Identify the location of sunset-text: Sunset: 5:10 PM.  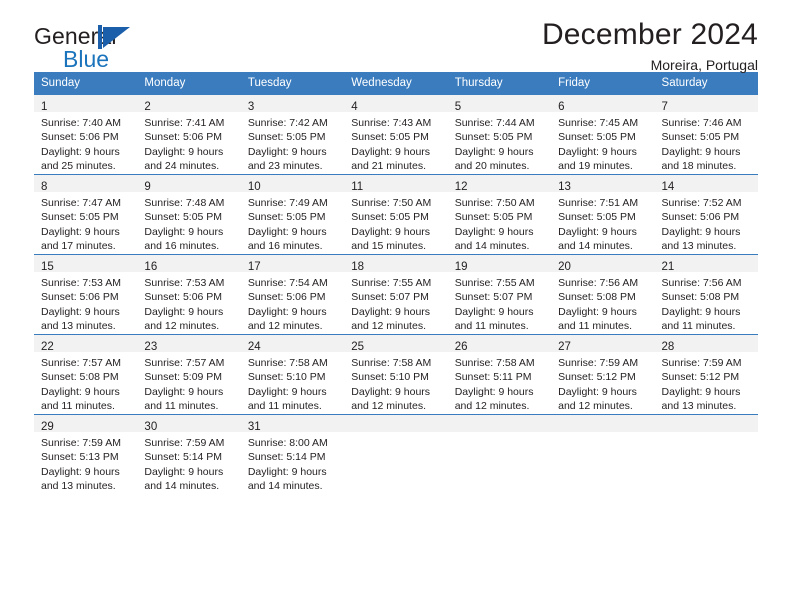
(390, 377).